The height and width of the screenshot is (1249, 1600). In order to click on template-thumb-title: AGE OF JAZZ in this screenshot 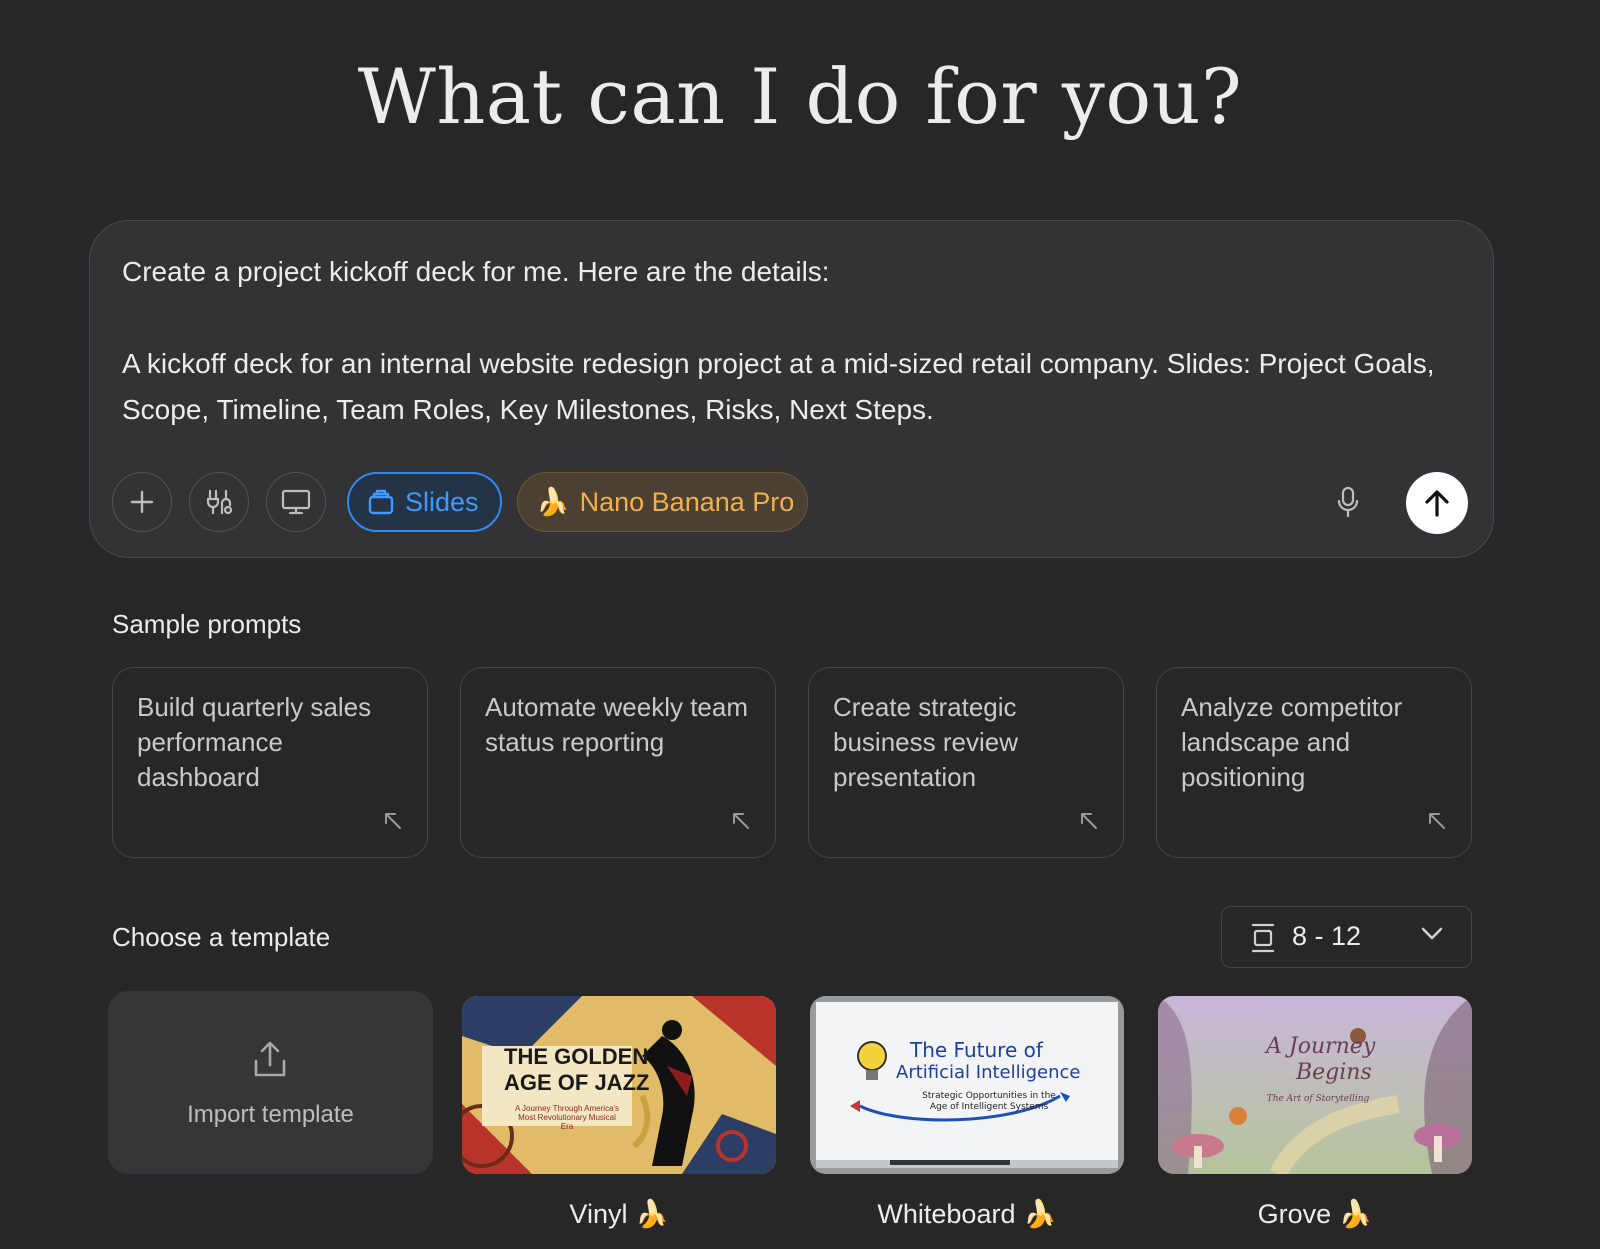, I will do `click(577, 1082)`.